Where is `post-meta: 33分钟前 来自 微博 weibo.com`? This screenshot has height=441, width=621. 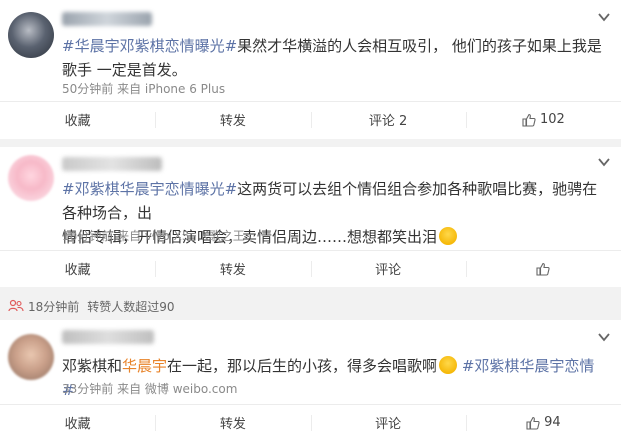 post-meta: 33分钟前 来自 微博 weibo.com is located at coordinates (150, 389).